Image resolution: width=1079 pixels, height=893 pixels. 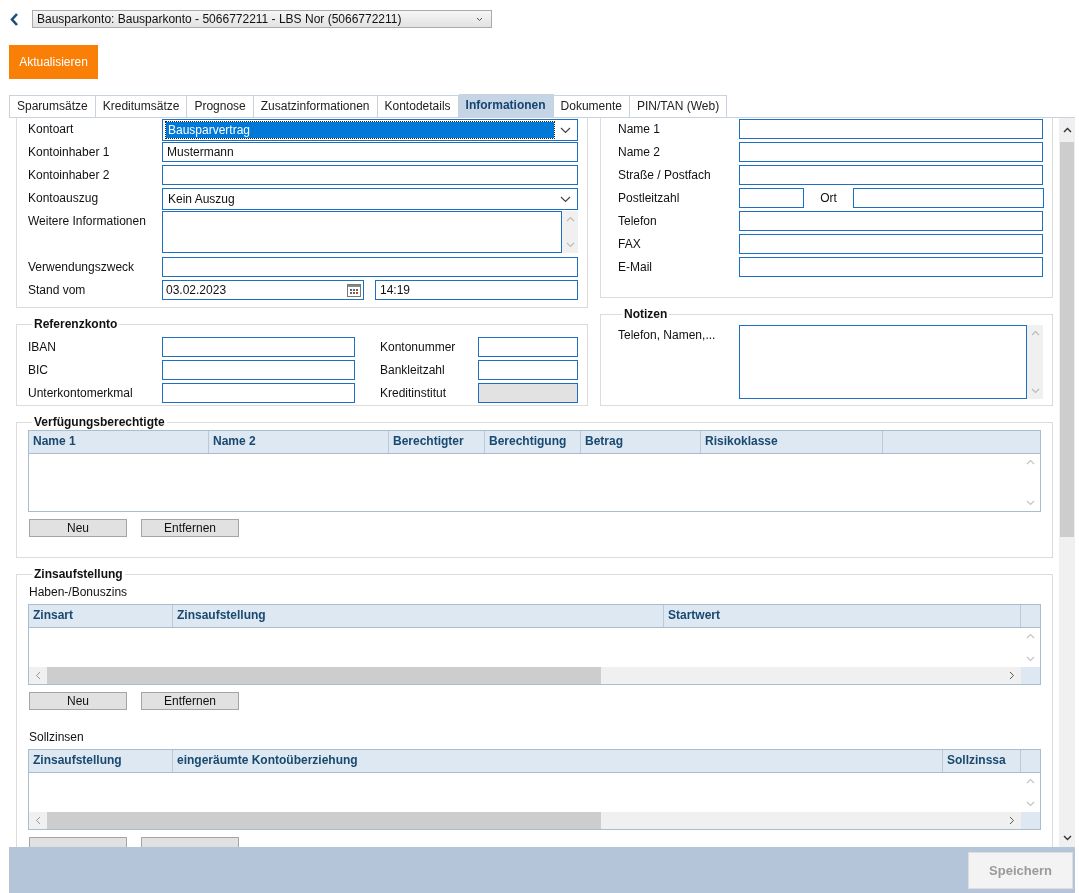 What do you see at coordinates (1067, 482) in the screenshot?
I see `scrollbar` at bounding box center [1067, 482].